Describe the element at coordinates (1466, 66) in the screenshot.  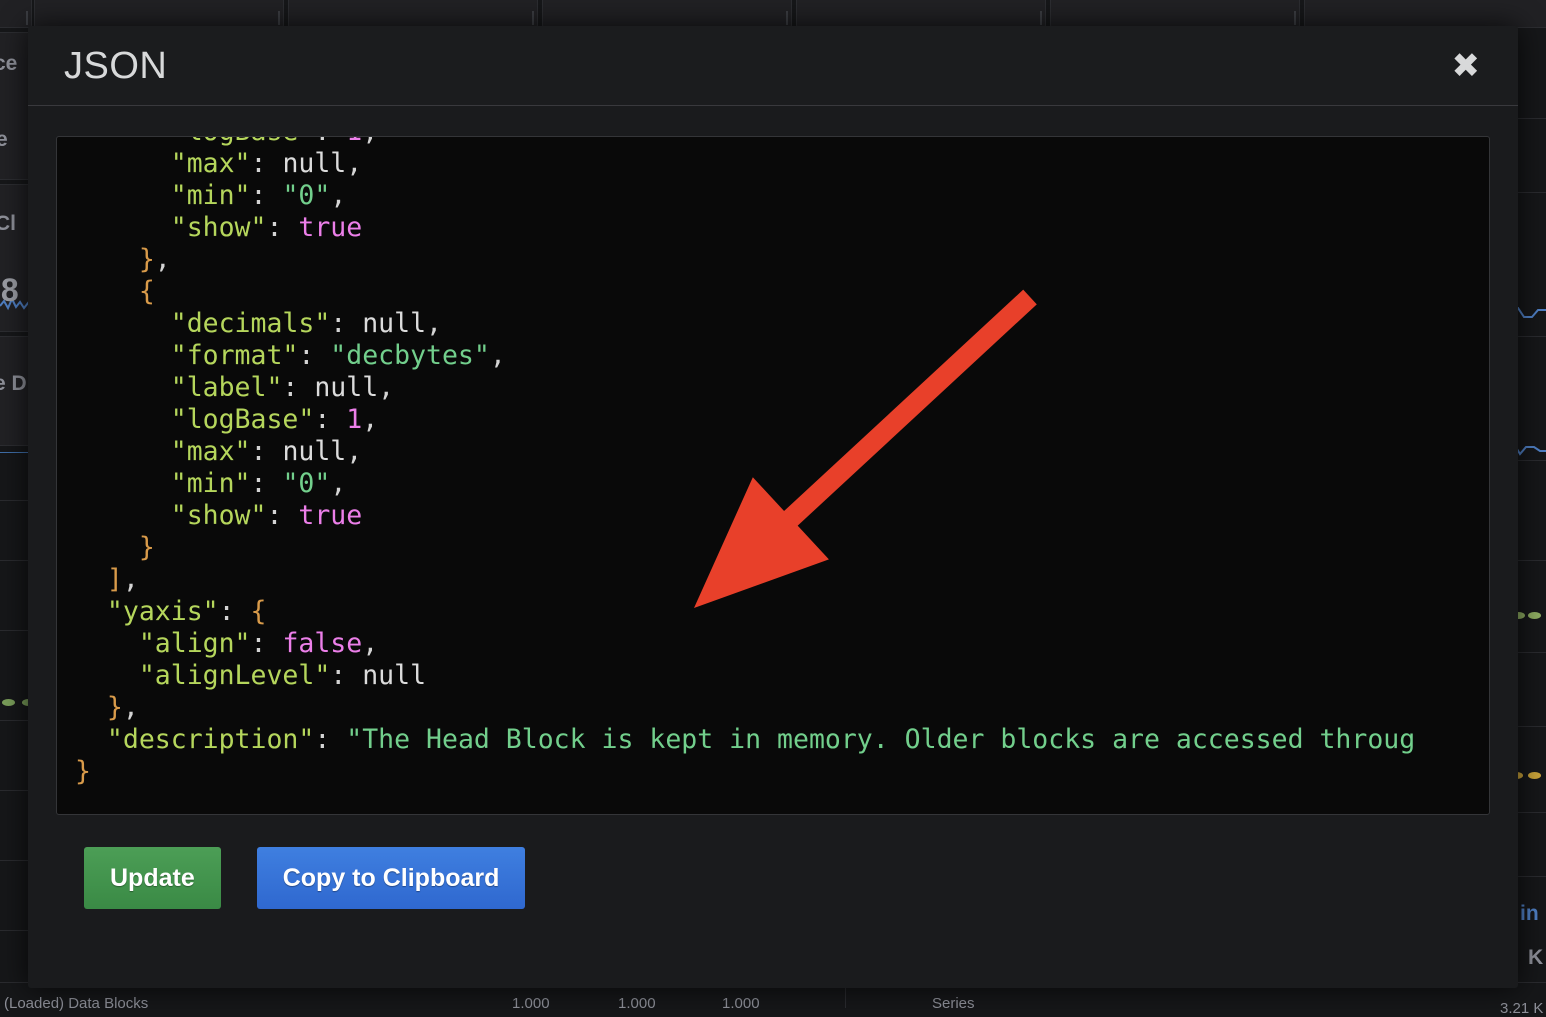
I see `close-icon: ✖` at that location.